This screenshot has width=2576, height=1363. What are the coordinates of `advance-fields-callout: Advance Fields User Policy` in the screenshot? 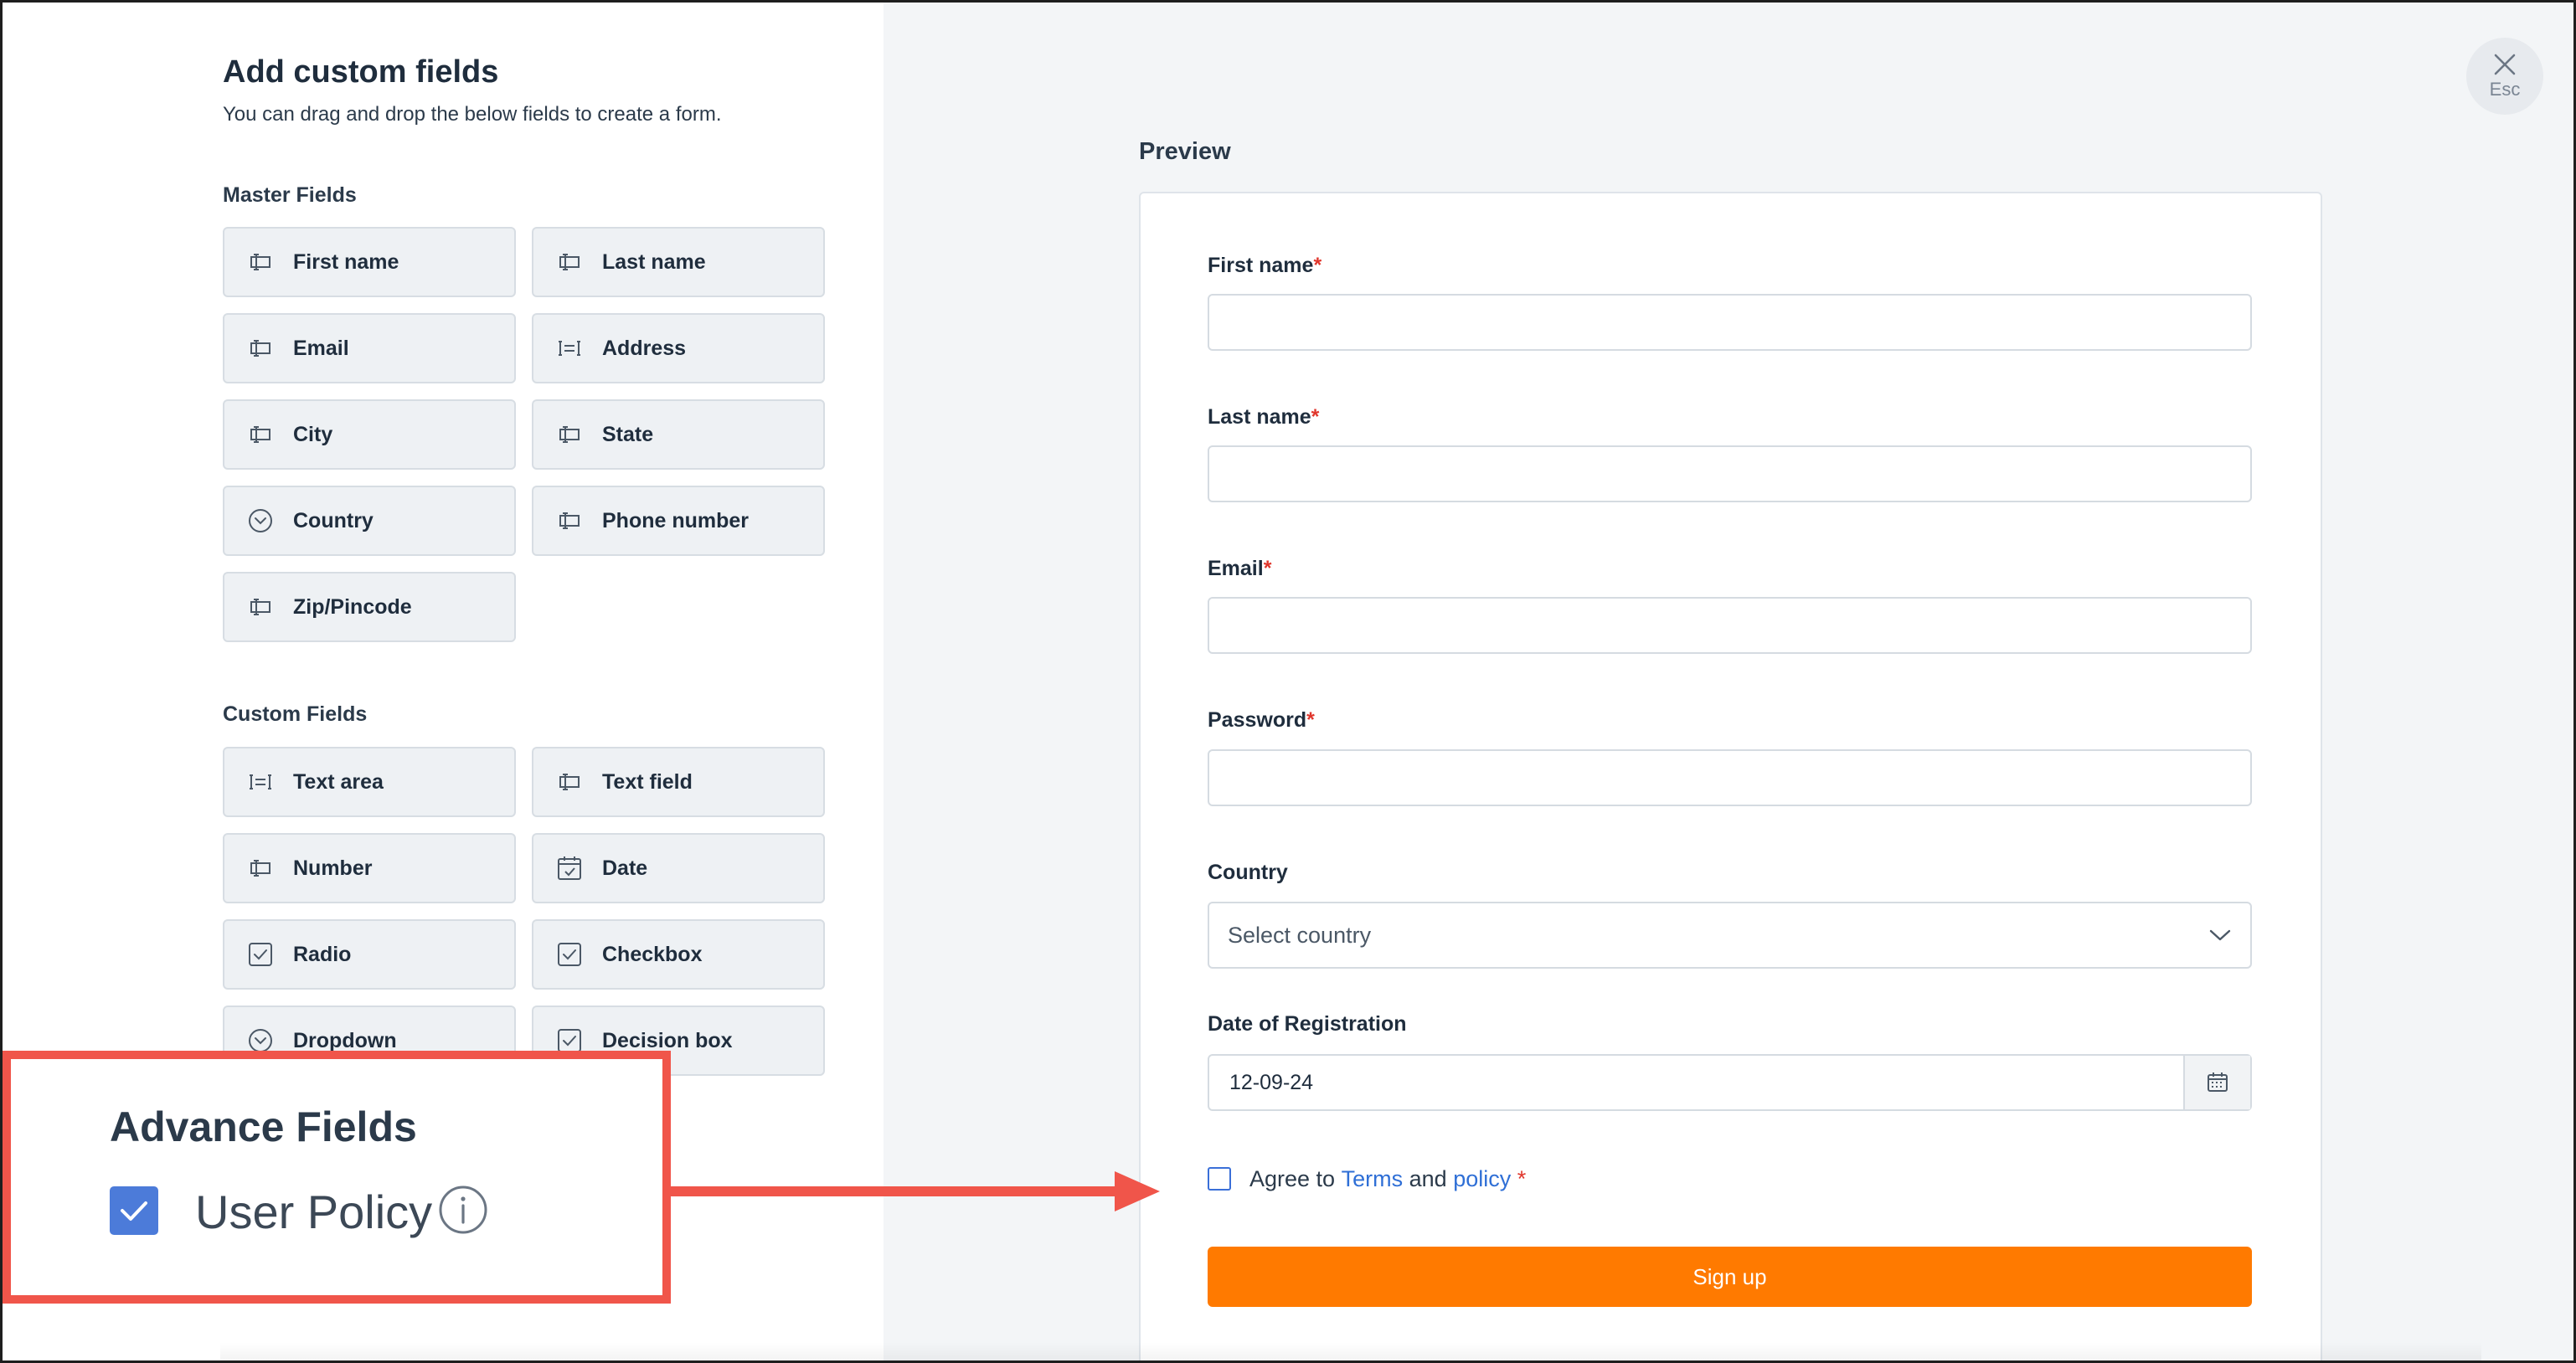 It's located at (337, 1178).